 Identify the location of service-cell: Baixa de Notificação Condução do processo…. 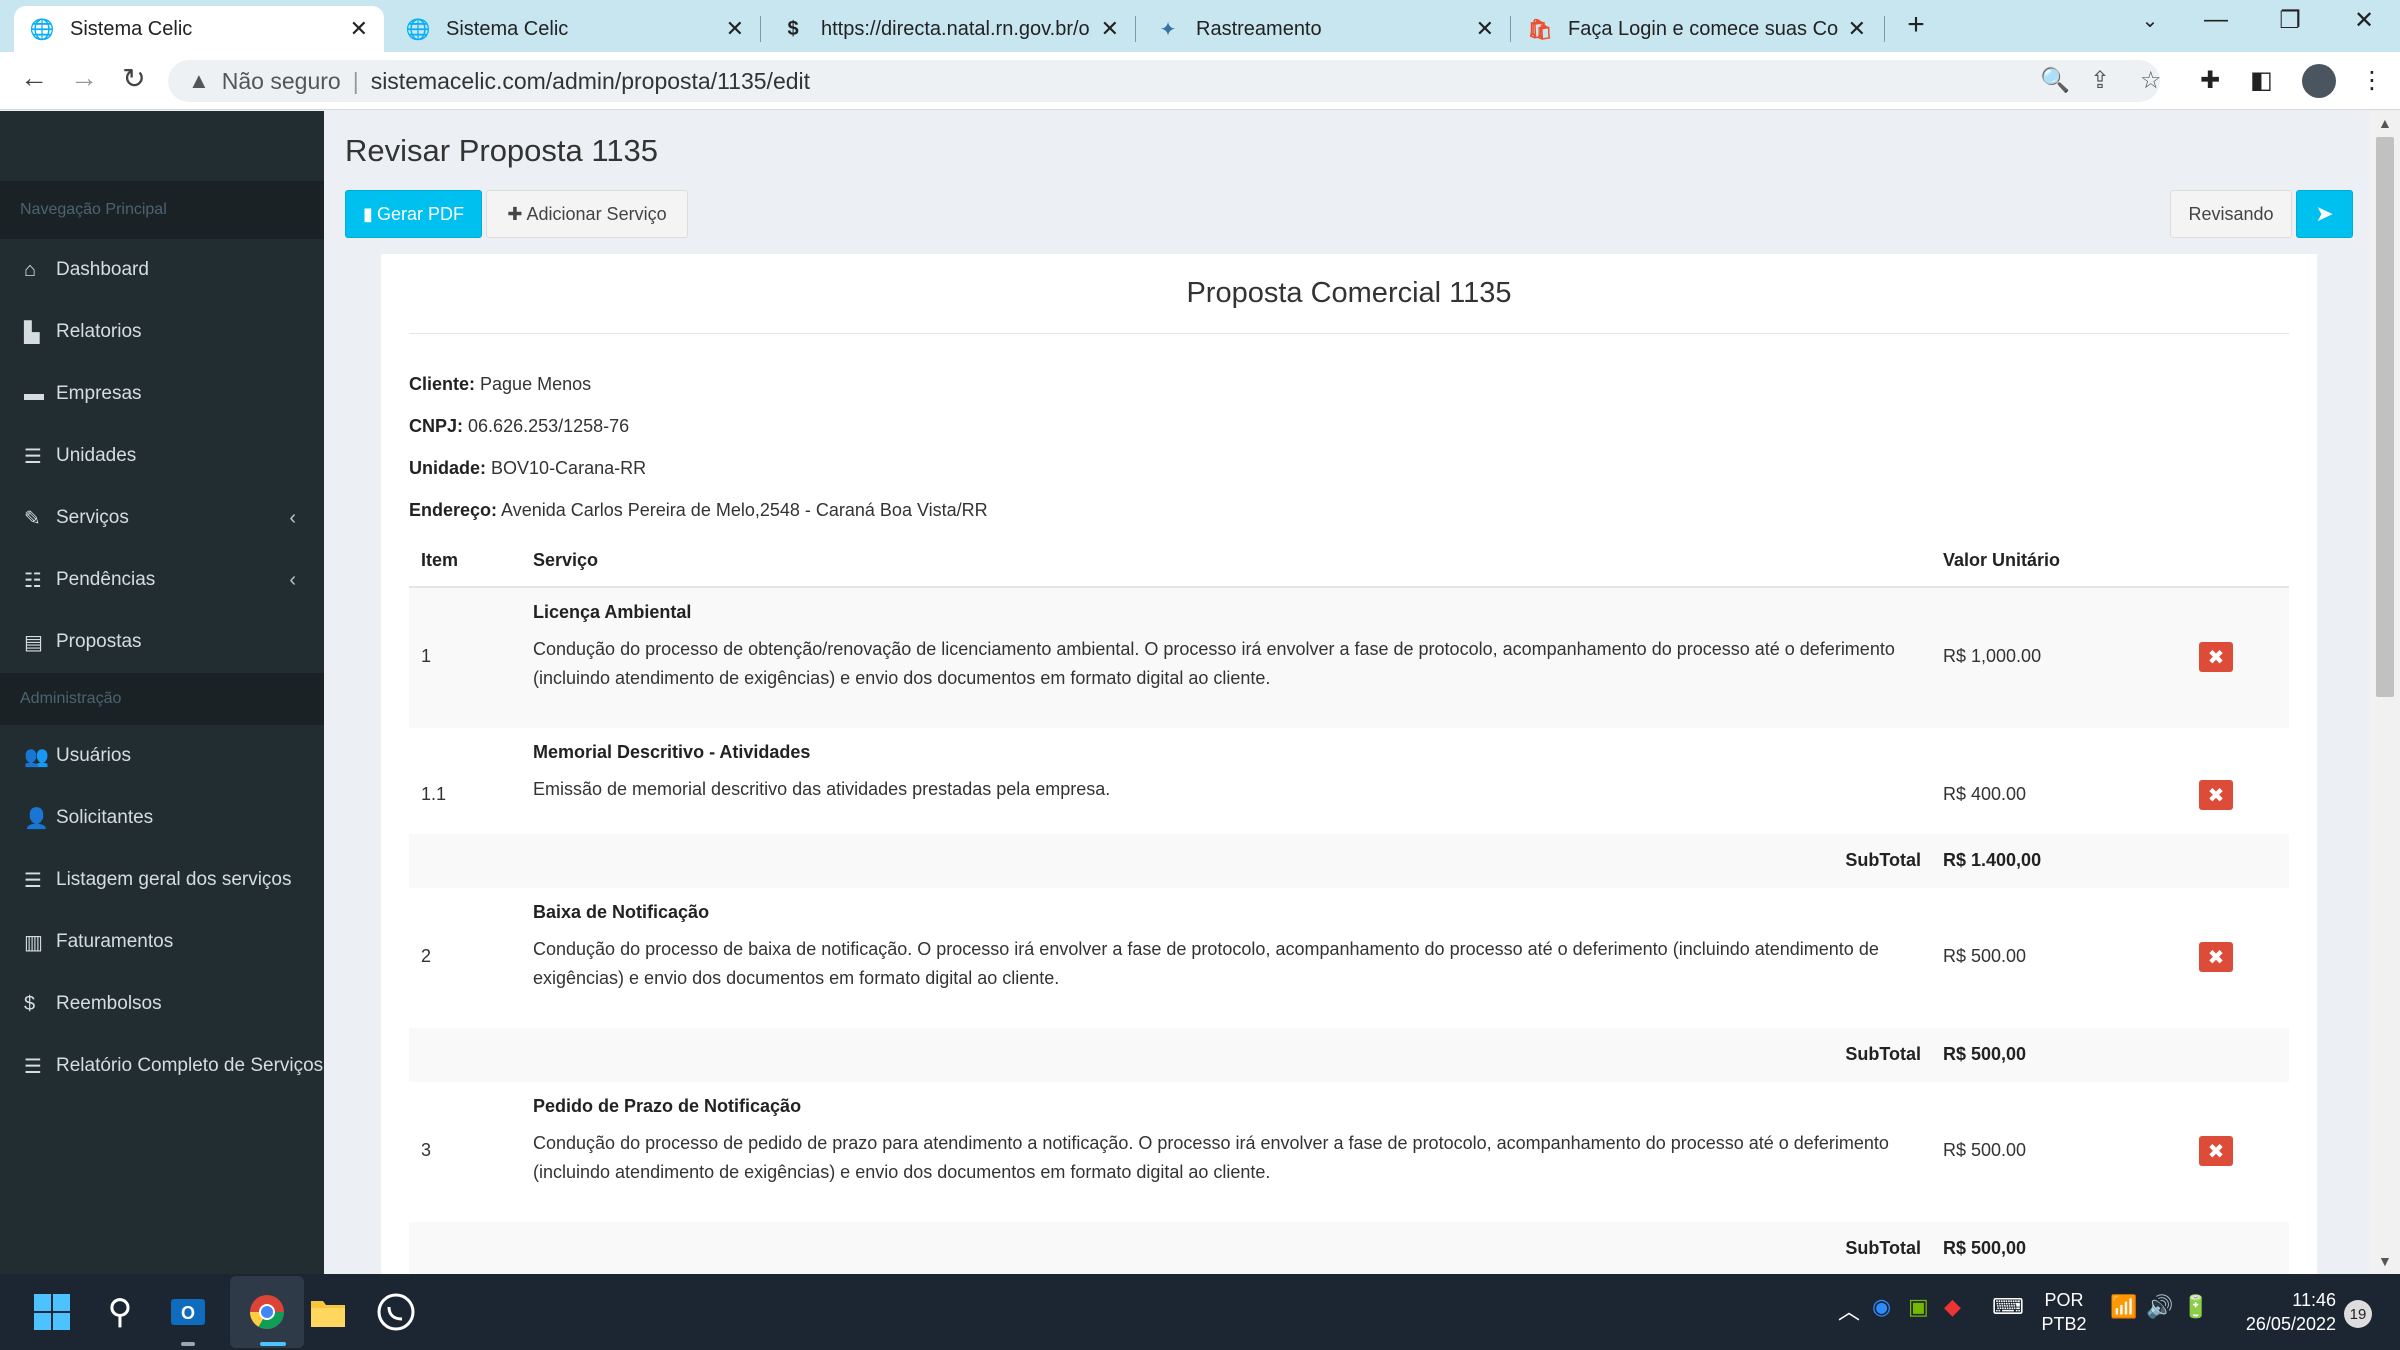
(1228, 947).